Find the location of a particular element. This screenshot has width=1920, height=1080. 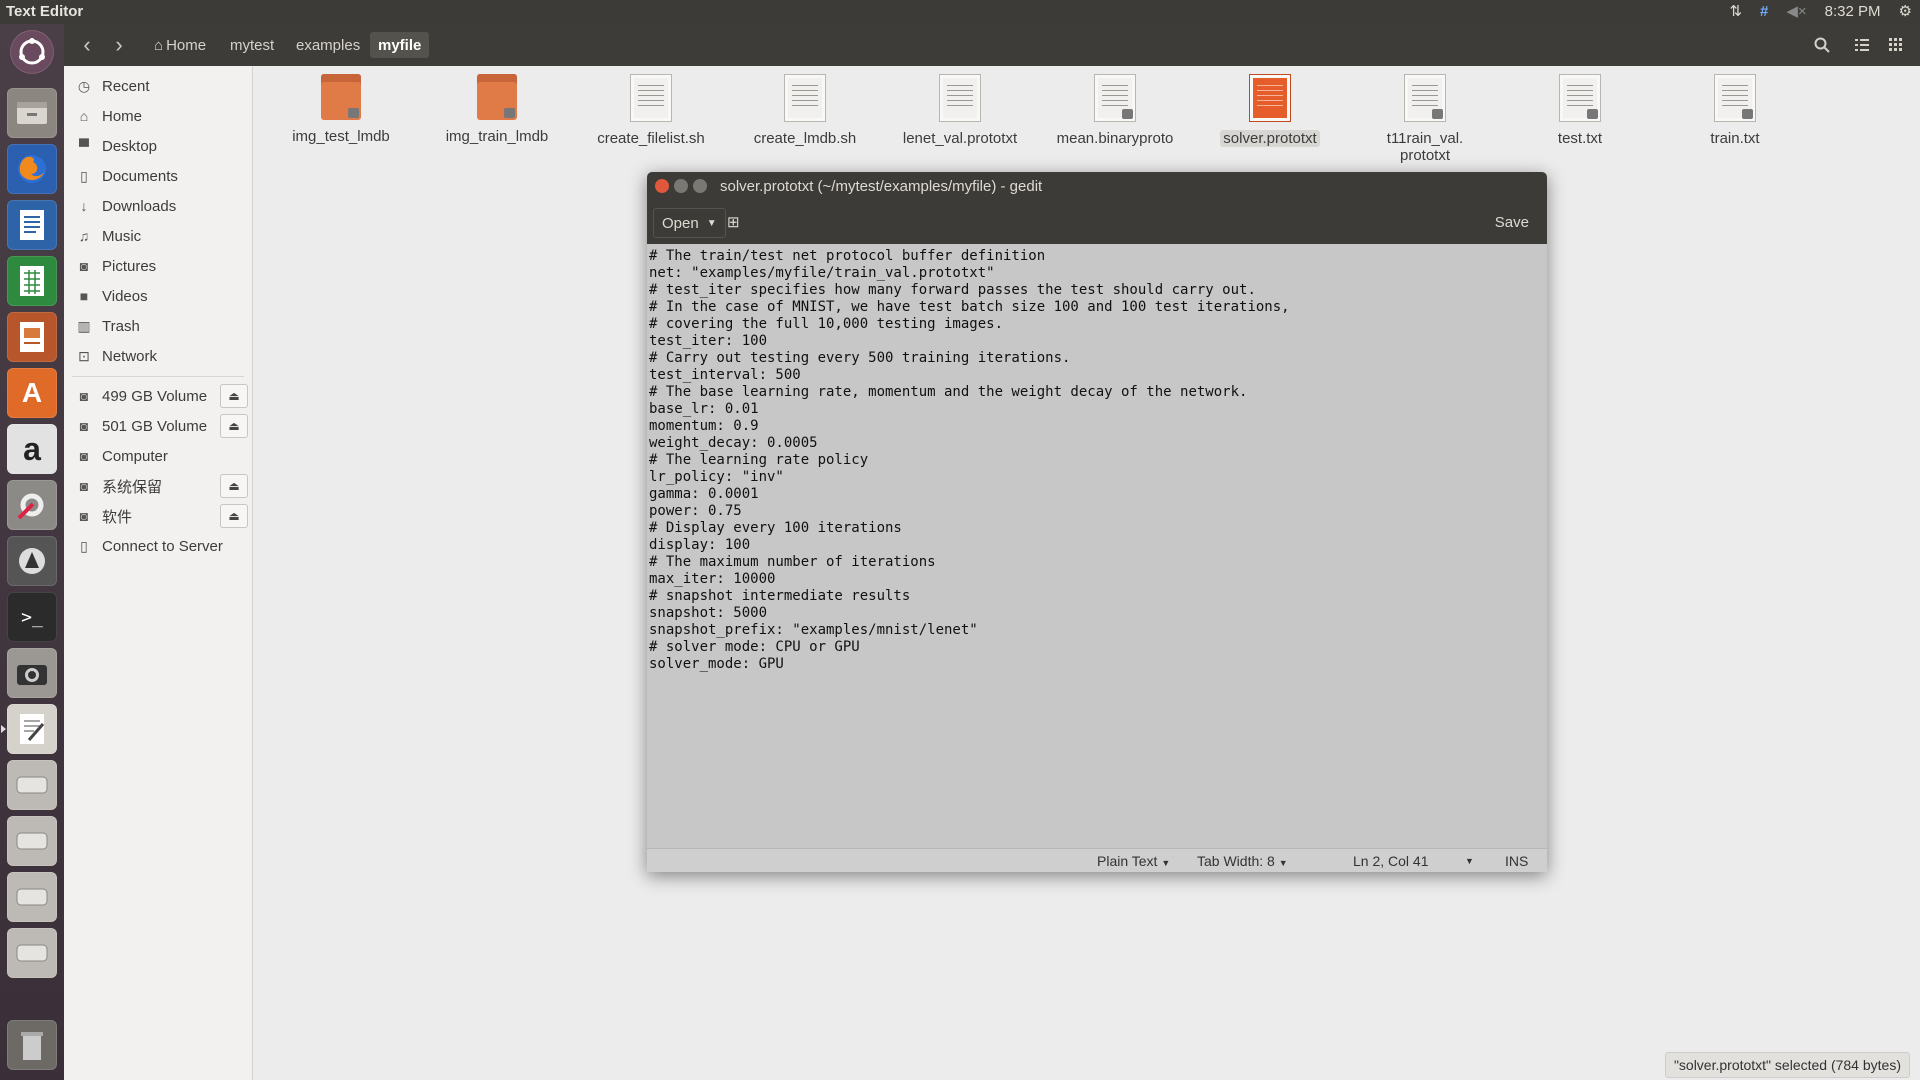

back-button: ‹ is located at coordinates (87, 45).